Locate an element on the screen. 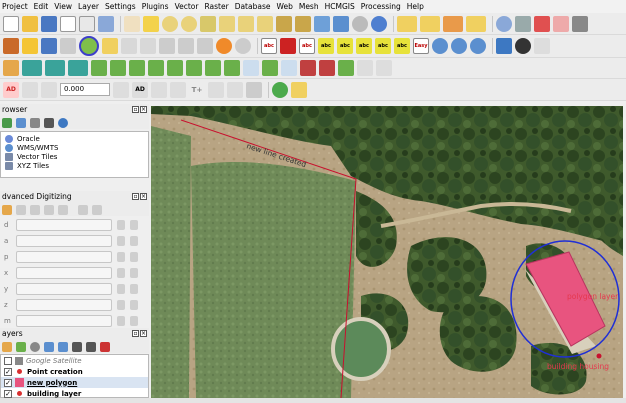 This screenshot has width=626, height=403. remove-layer-icon is located at coordinates (105, 346).